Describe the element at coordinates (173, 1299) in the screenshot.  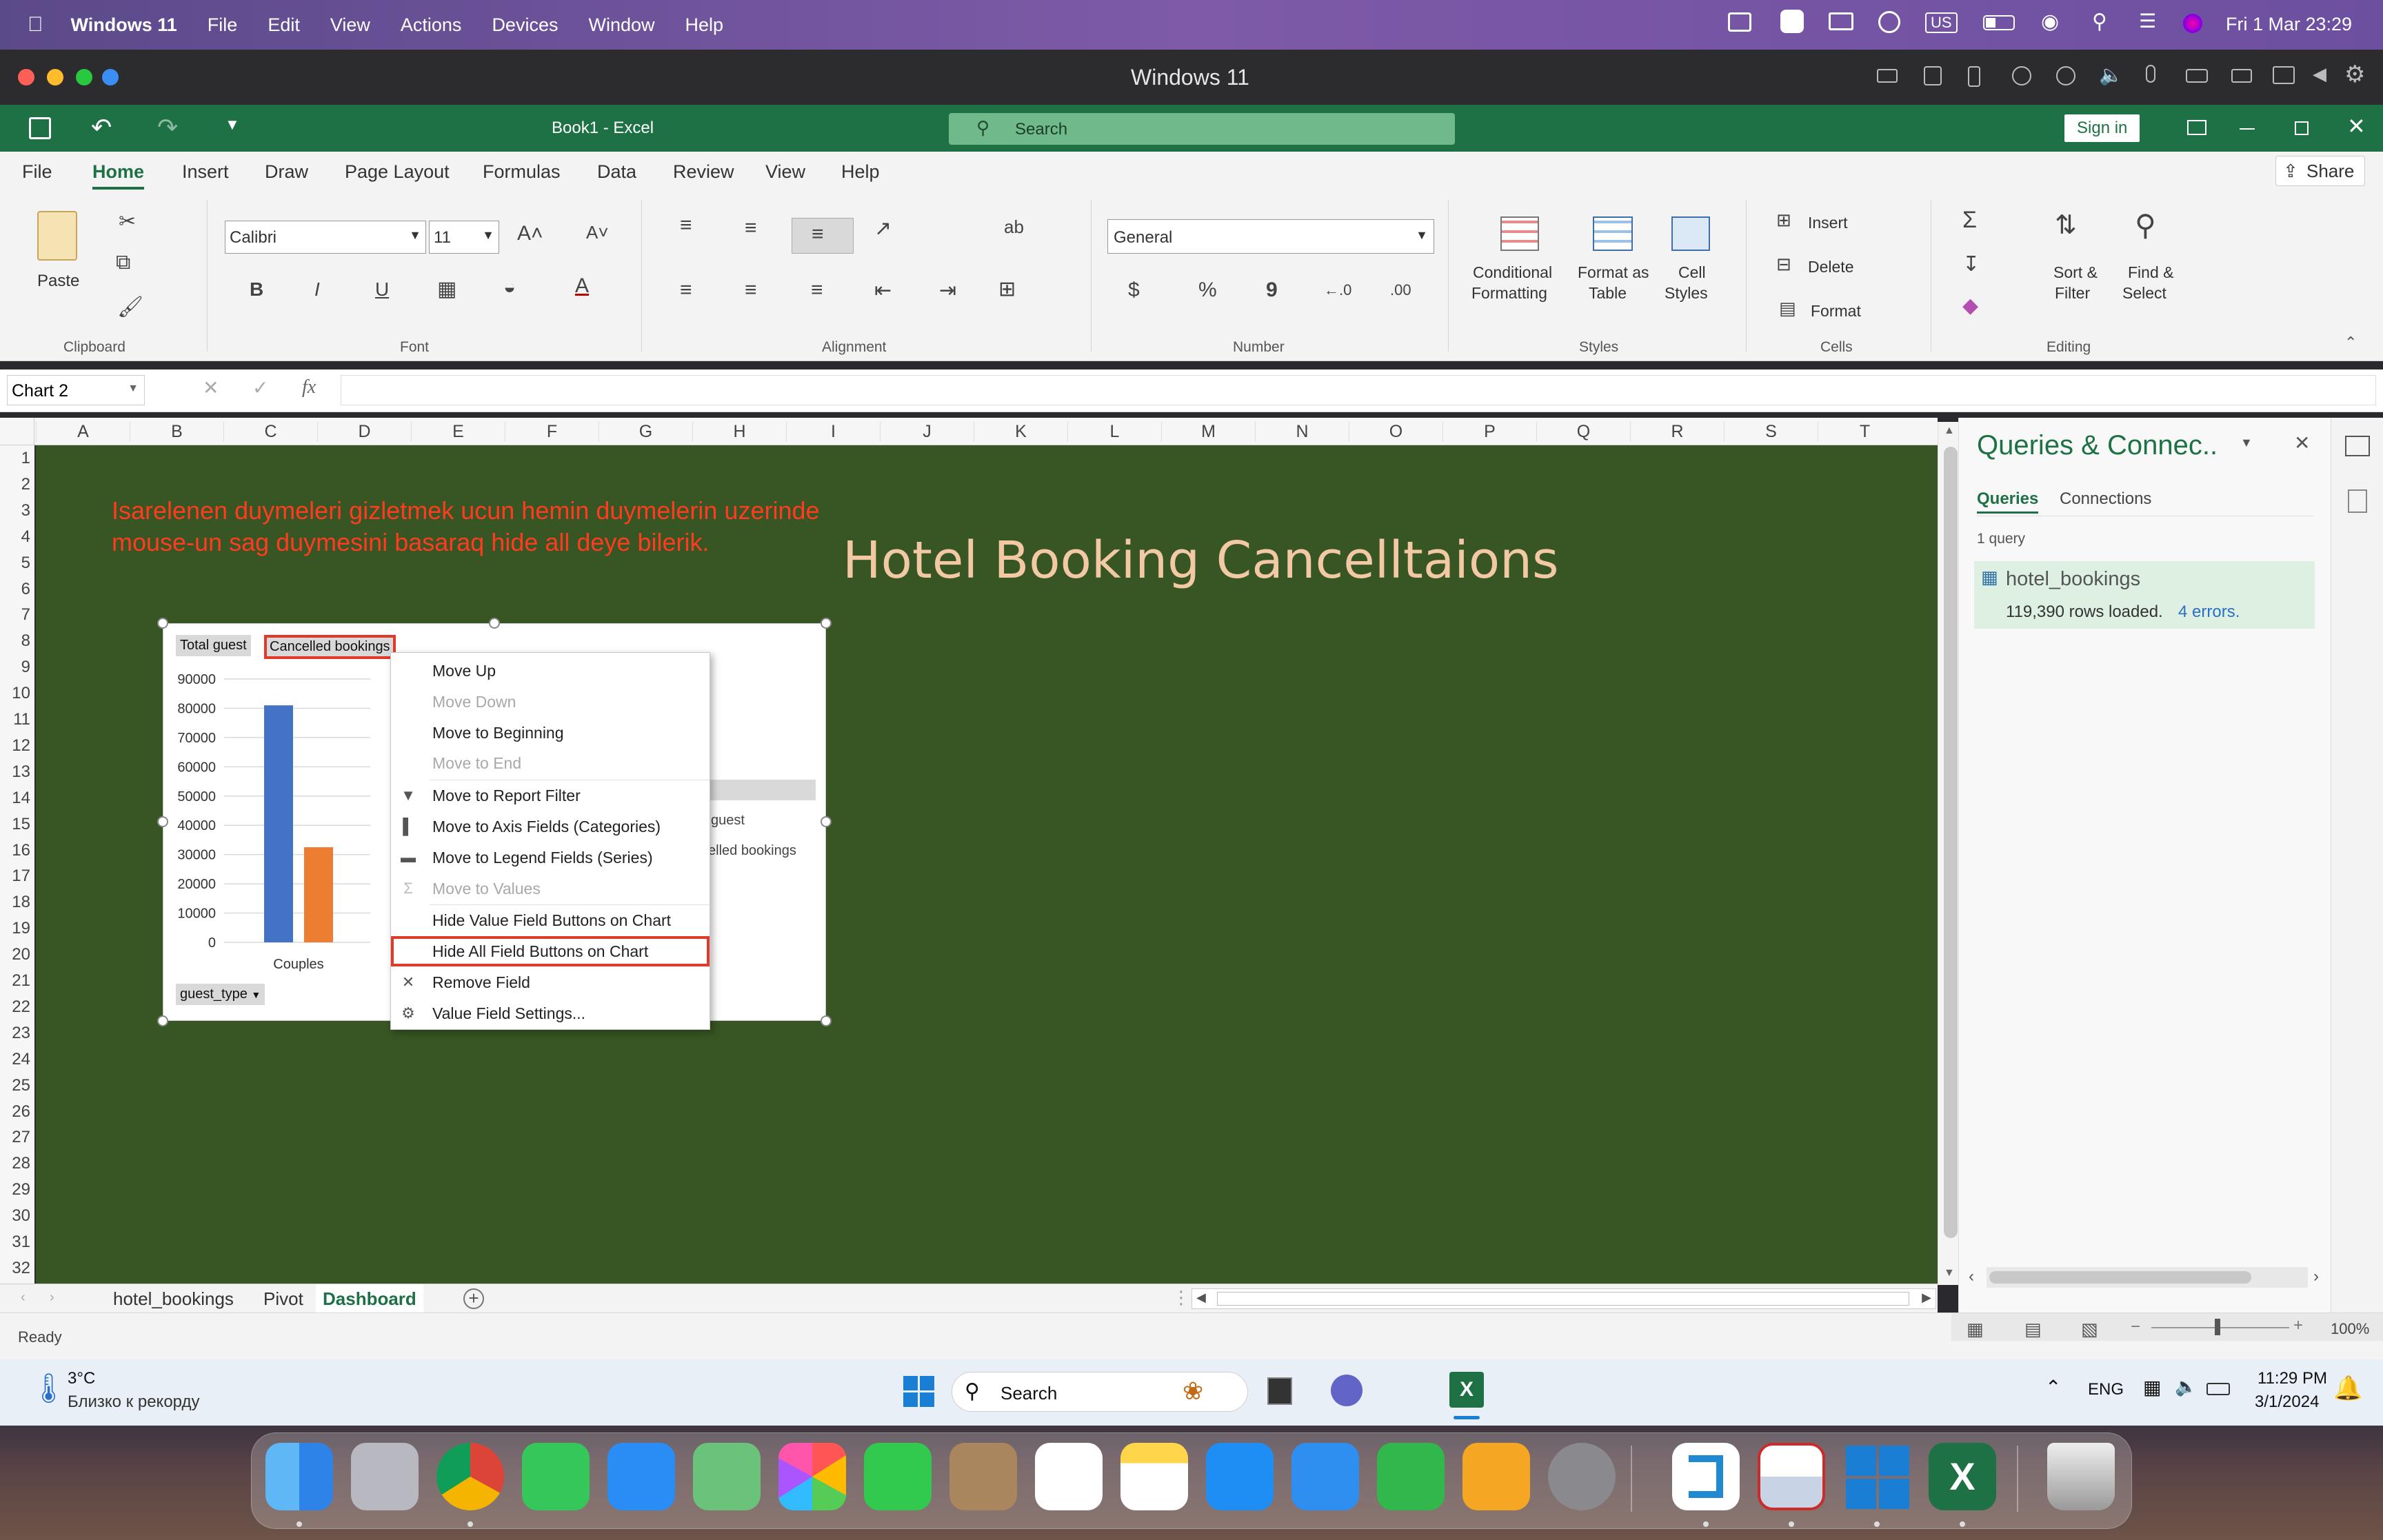
I see `sheet-tab-hotel-bookings: hotel_bookings` at that location.